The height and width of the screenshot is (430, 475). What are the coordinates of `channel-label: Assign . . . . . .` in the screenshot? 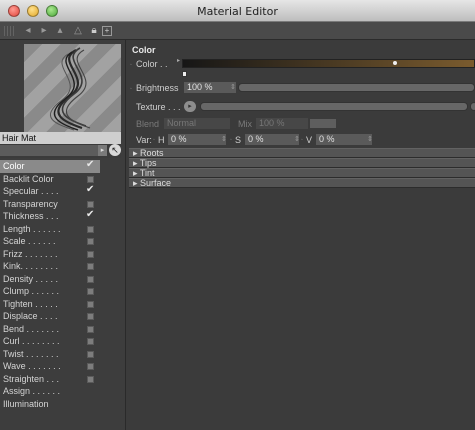 It's located at (32, 391).